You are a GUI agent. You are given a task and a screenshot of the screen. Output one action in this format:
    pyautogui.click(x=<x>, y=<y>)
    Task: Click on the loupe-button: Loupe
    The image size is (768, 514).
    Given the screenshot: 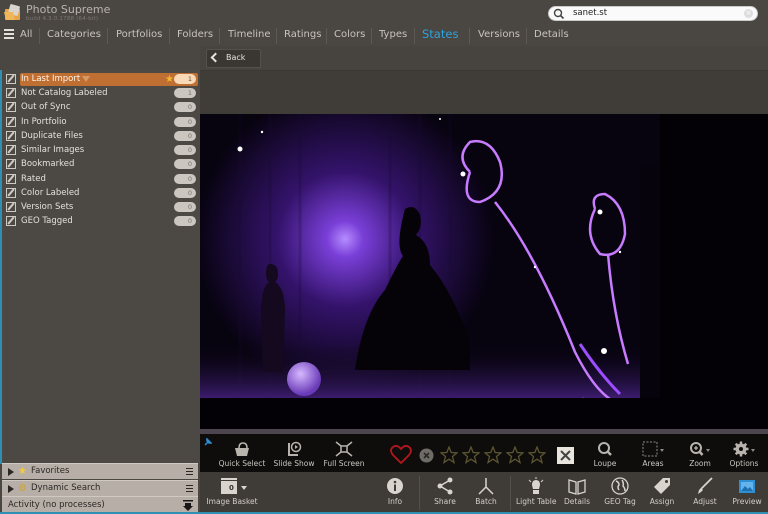 What is the action you would take?
    pyautogui.click(x=605, y=454)
    